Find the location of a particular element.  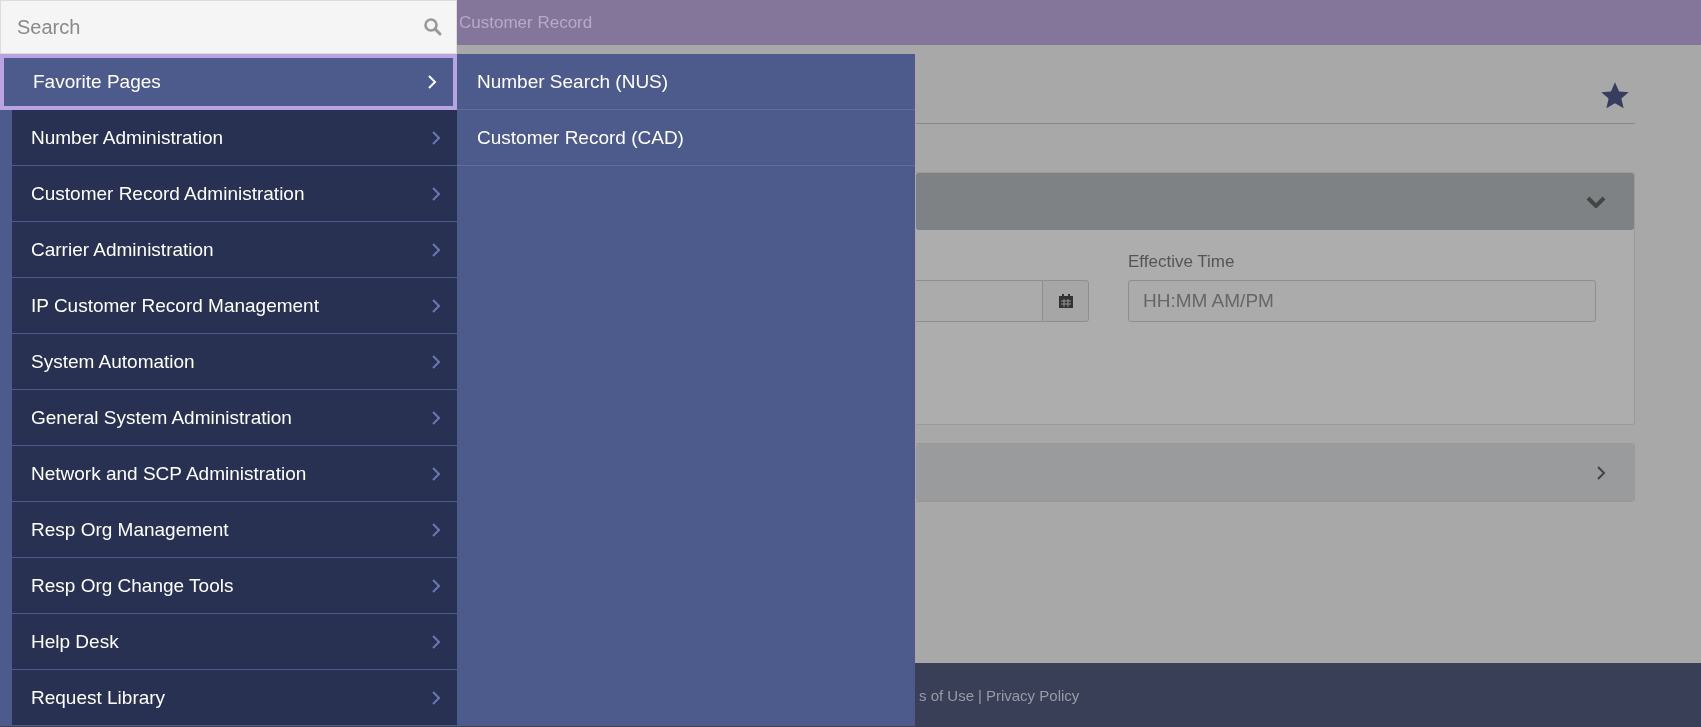

menu-item: Number Administration is located at coordinates (234, 138).